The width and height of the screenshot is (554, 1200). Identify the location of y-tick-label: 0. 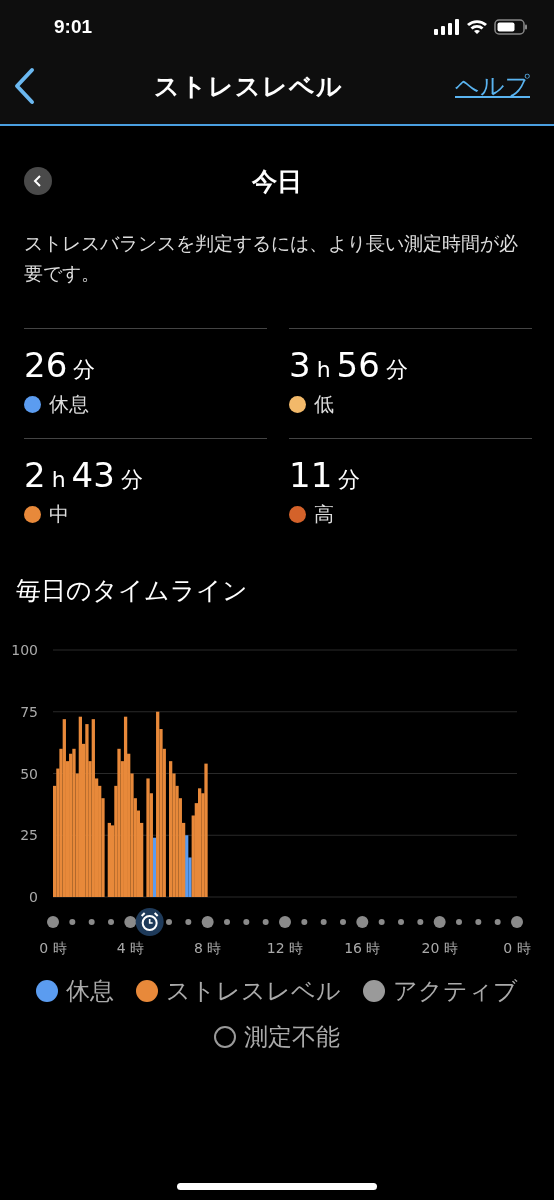
(33, 897).